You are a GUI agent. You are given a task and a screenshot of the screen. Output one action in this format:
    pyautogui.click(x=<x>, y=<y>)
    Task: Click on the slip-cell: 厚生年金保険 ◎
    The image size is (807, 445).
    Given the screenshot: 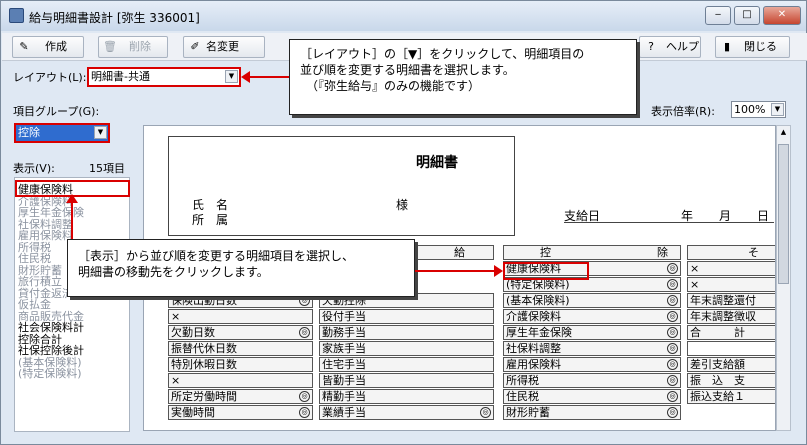 What is the action you would take?
    pyautogui.click(x=592, y=332)
    